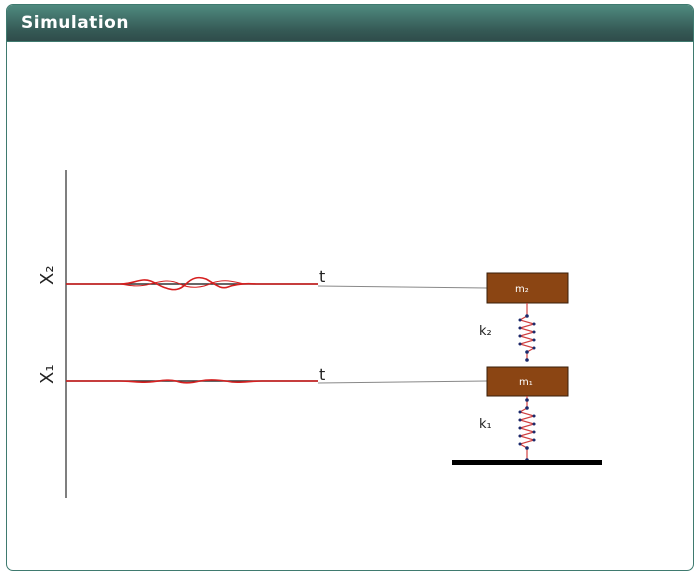  What do you see at coordinates (47, 374) in the screenshot?
I see `x1-axis-label: X₁` at bounding box center [47, 374].